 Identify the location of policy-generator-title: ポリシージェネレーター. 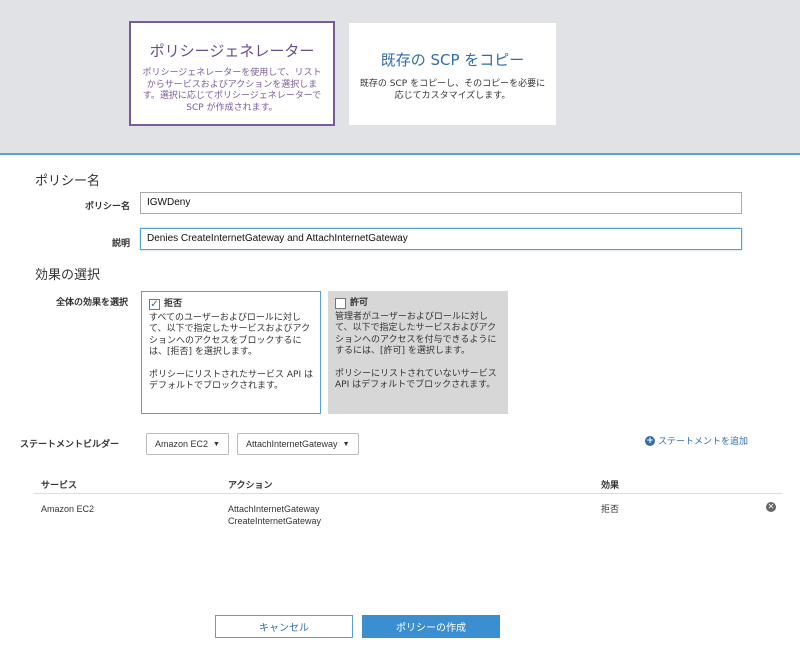
(232, 51).